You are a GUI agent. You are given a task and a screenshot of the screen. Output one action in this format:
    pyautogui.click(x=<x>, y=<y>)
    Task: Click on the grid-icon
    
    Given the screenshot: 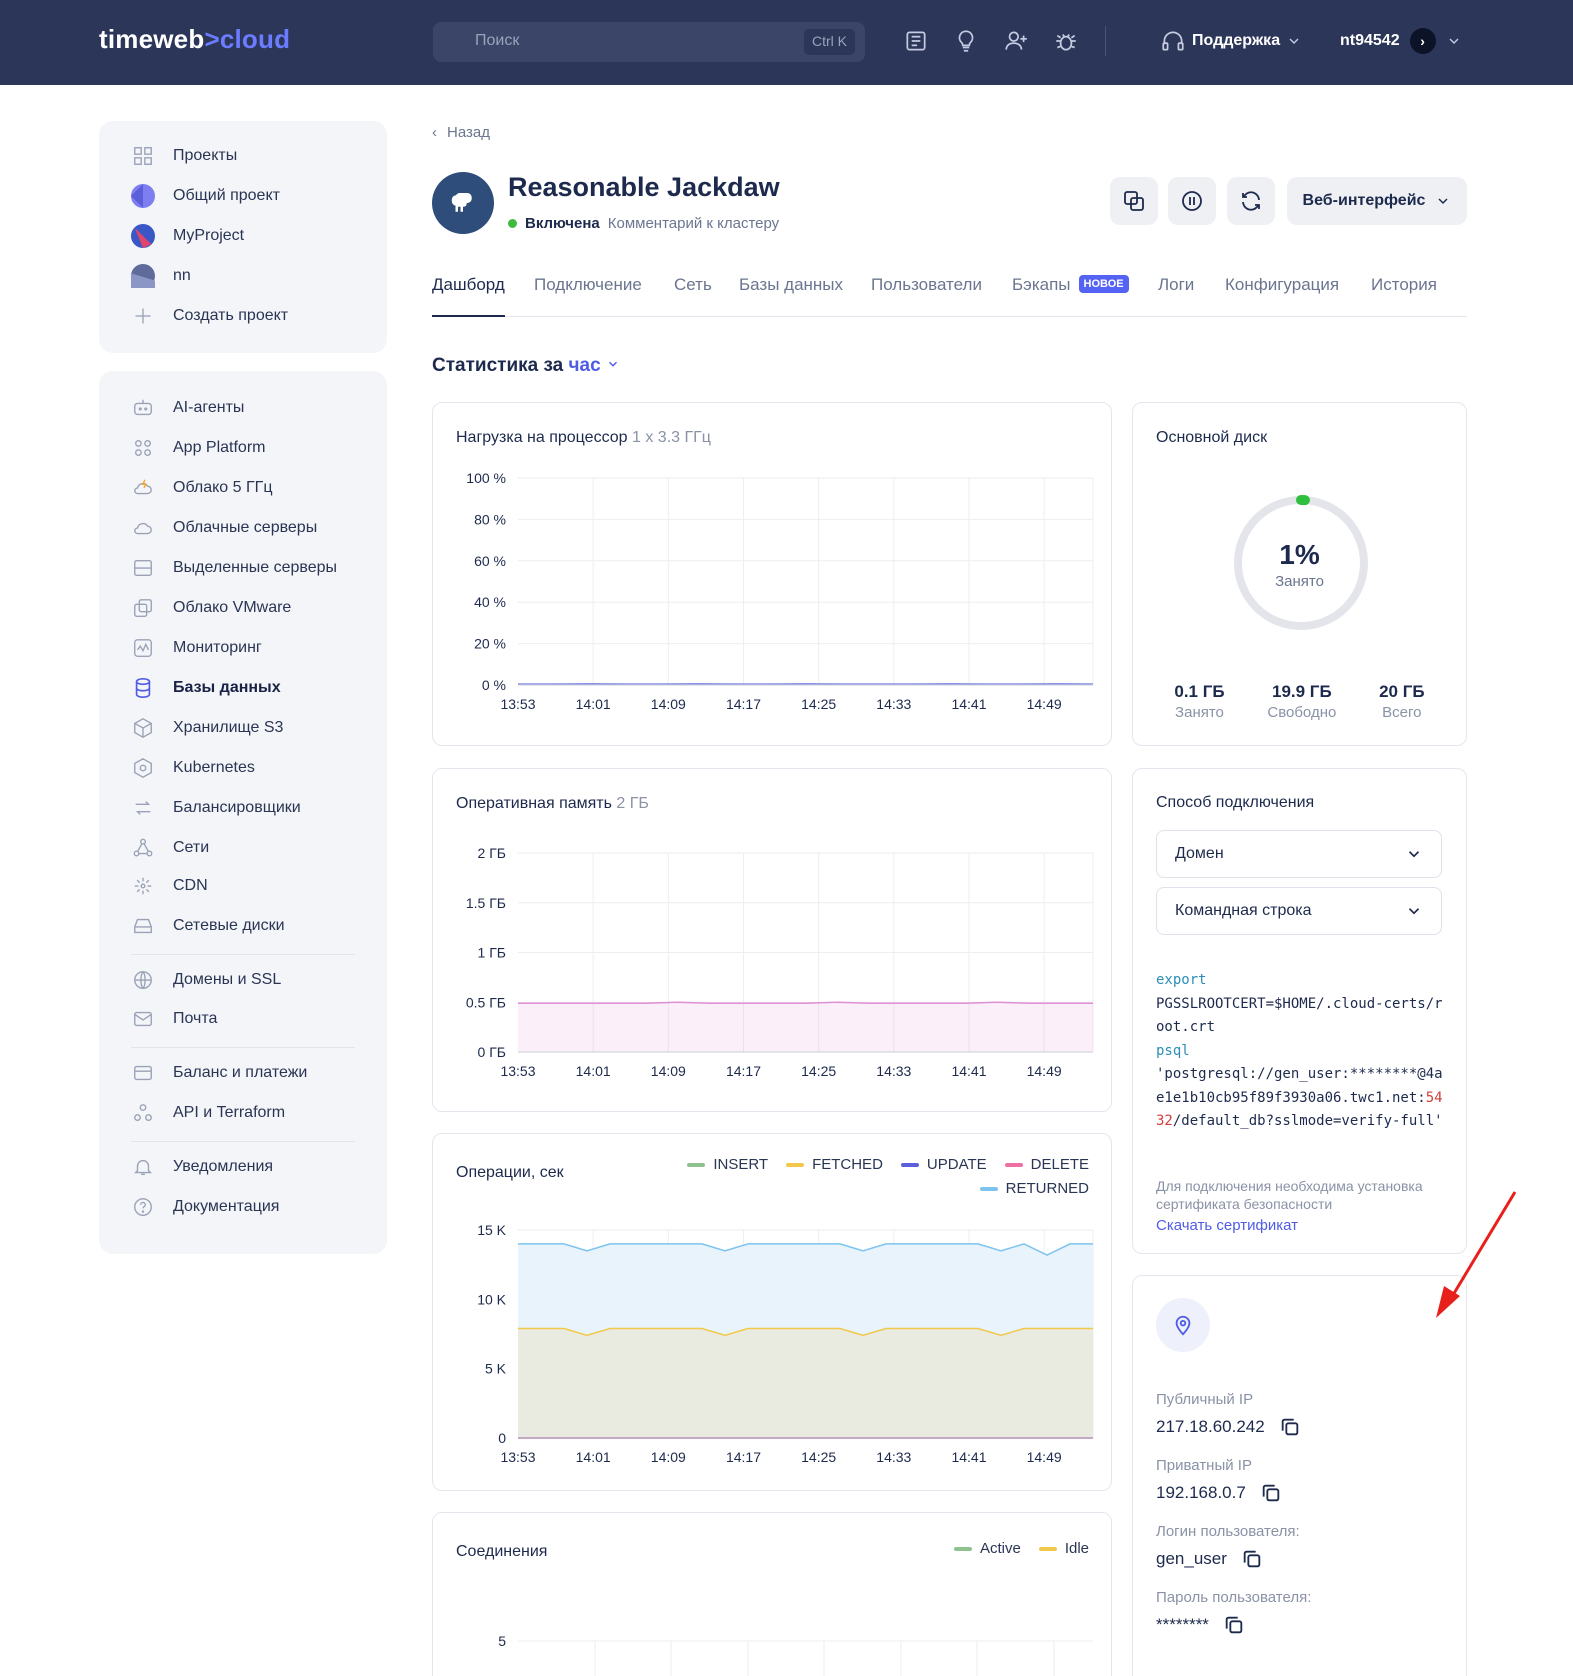 What is the action you would take?
    pyautogui.click(x=143, y=156)
    